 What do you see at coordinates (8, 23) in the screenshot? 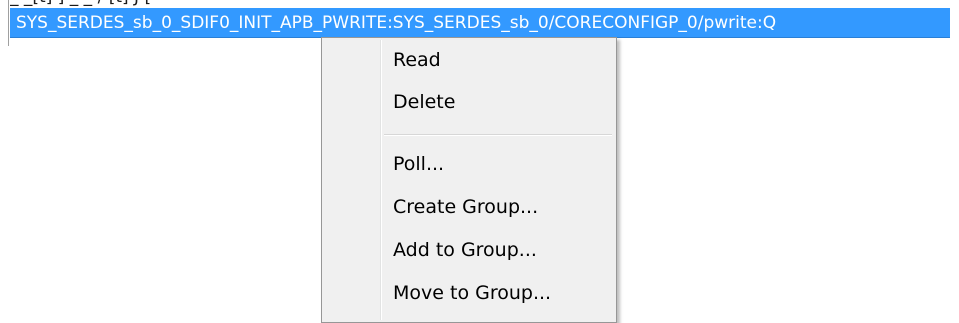
I see `list-border` at bounding box center [8, 23].